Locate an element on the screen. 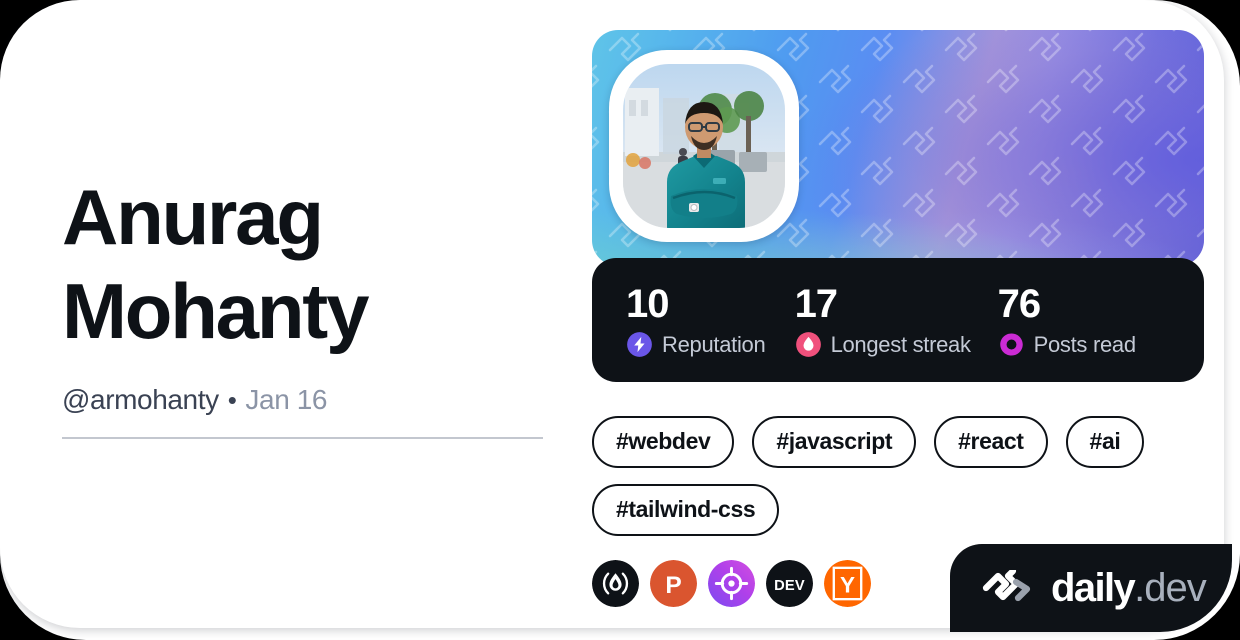 This screenshot has width=1240, height=640. source-list: P DEV Y is located at coordinates (731, 583).